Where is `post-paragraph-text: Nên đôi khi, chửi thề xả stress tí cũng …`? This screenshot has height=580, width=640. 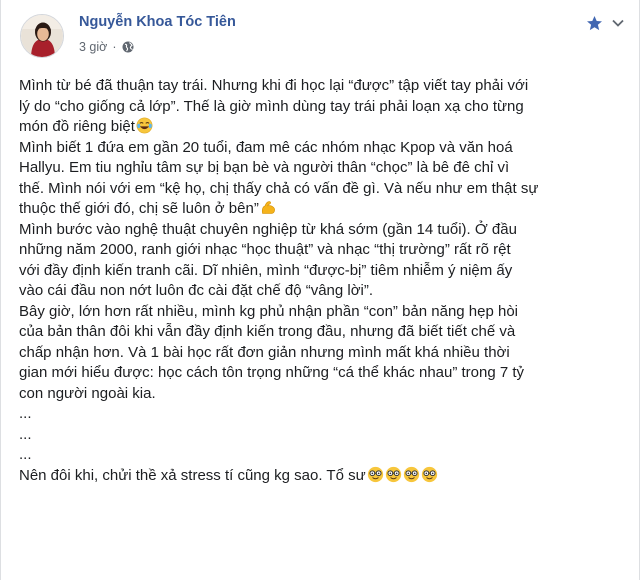
post-paragraph-text: Nên đôi khi, chửi thề xả stress tí cũng … is located at coordinates (192, 475).